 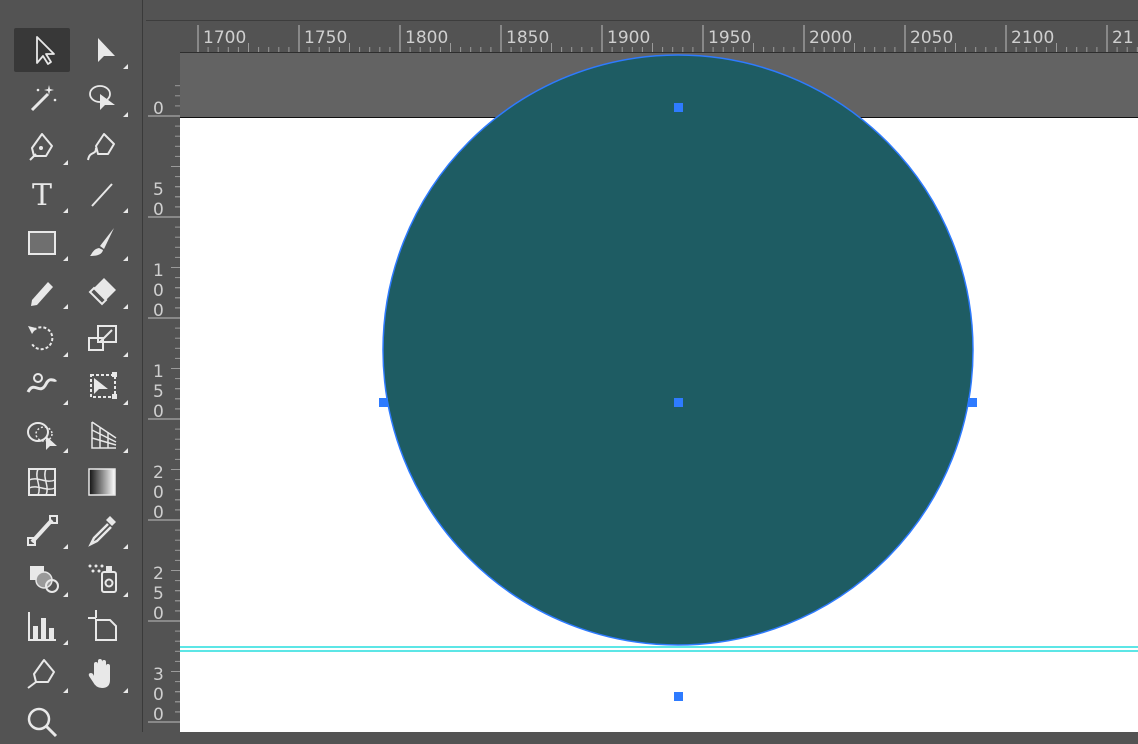 I want to click on horizontal-ruler: 1700 1750 1800 1850 1900 1950 2000 2050 2100 21, so click(x=642, y=37).